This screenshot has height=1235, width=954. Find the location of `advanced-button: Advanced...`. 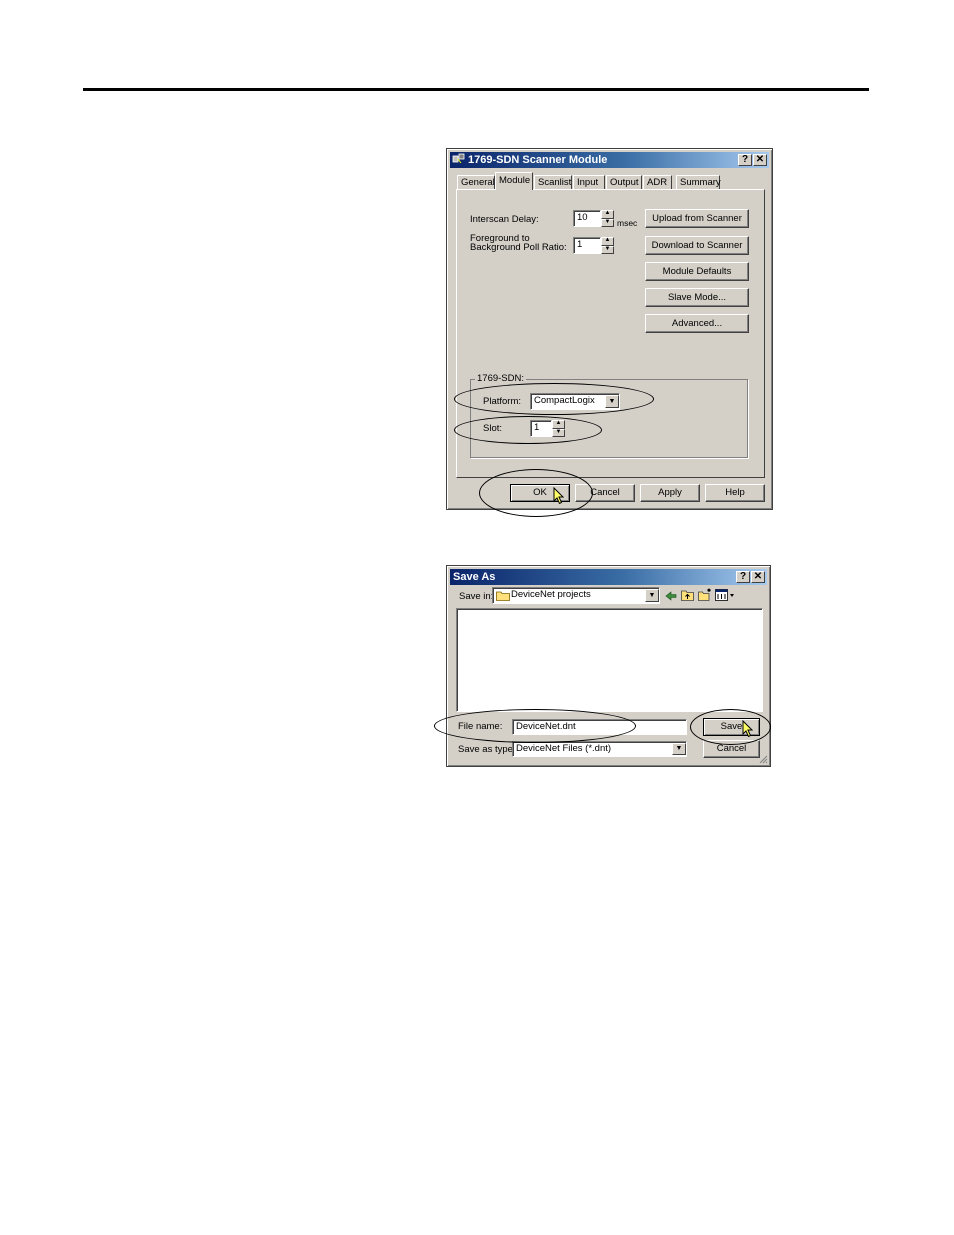

advanced-button: Advanced... is located at coordinates (697, 323).